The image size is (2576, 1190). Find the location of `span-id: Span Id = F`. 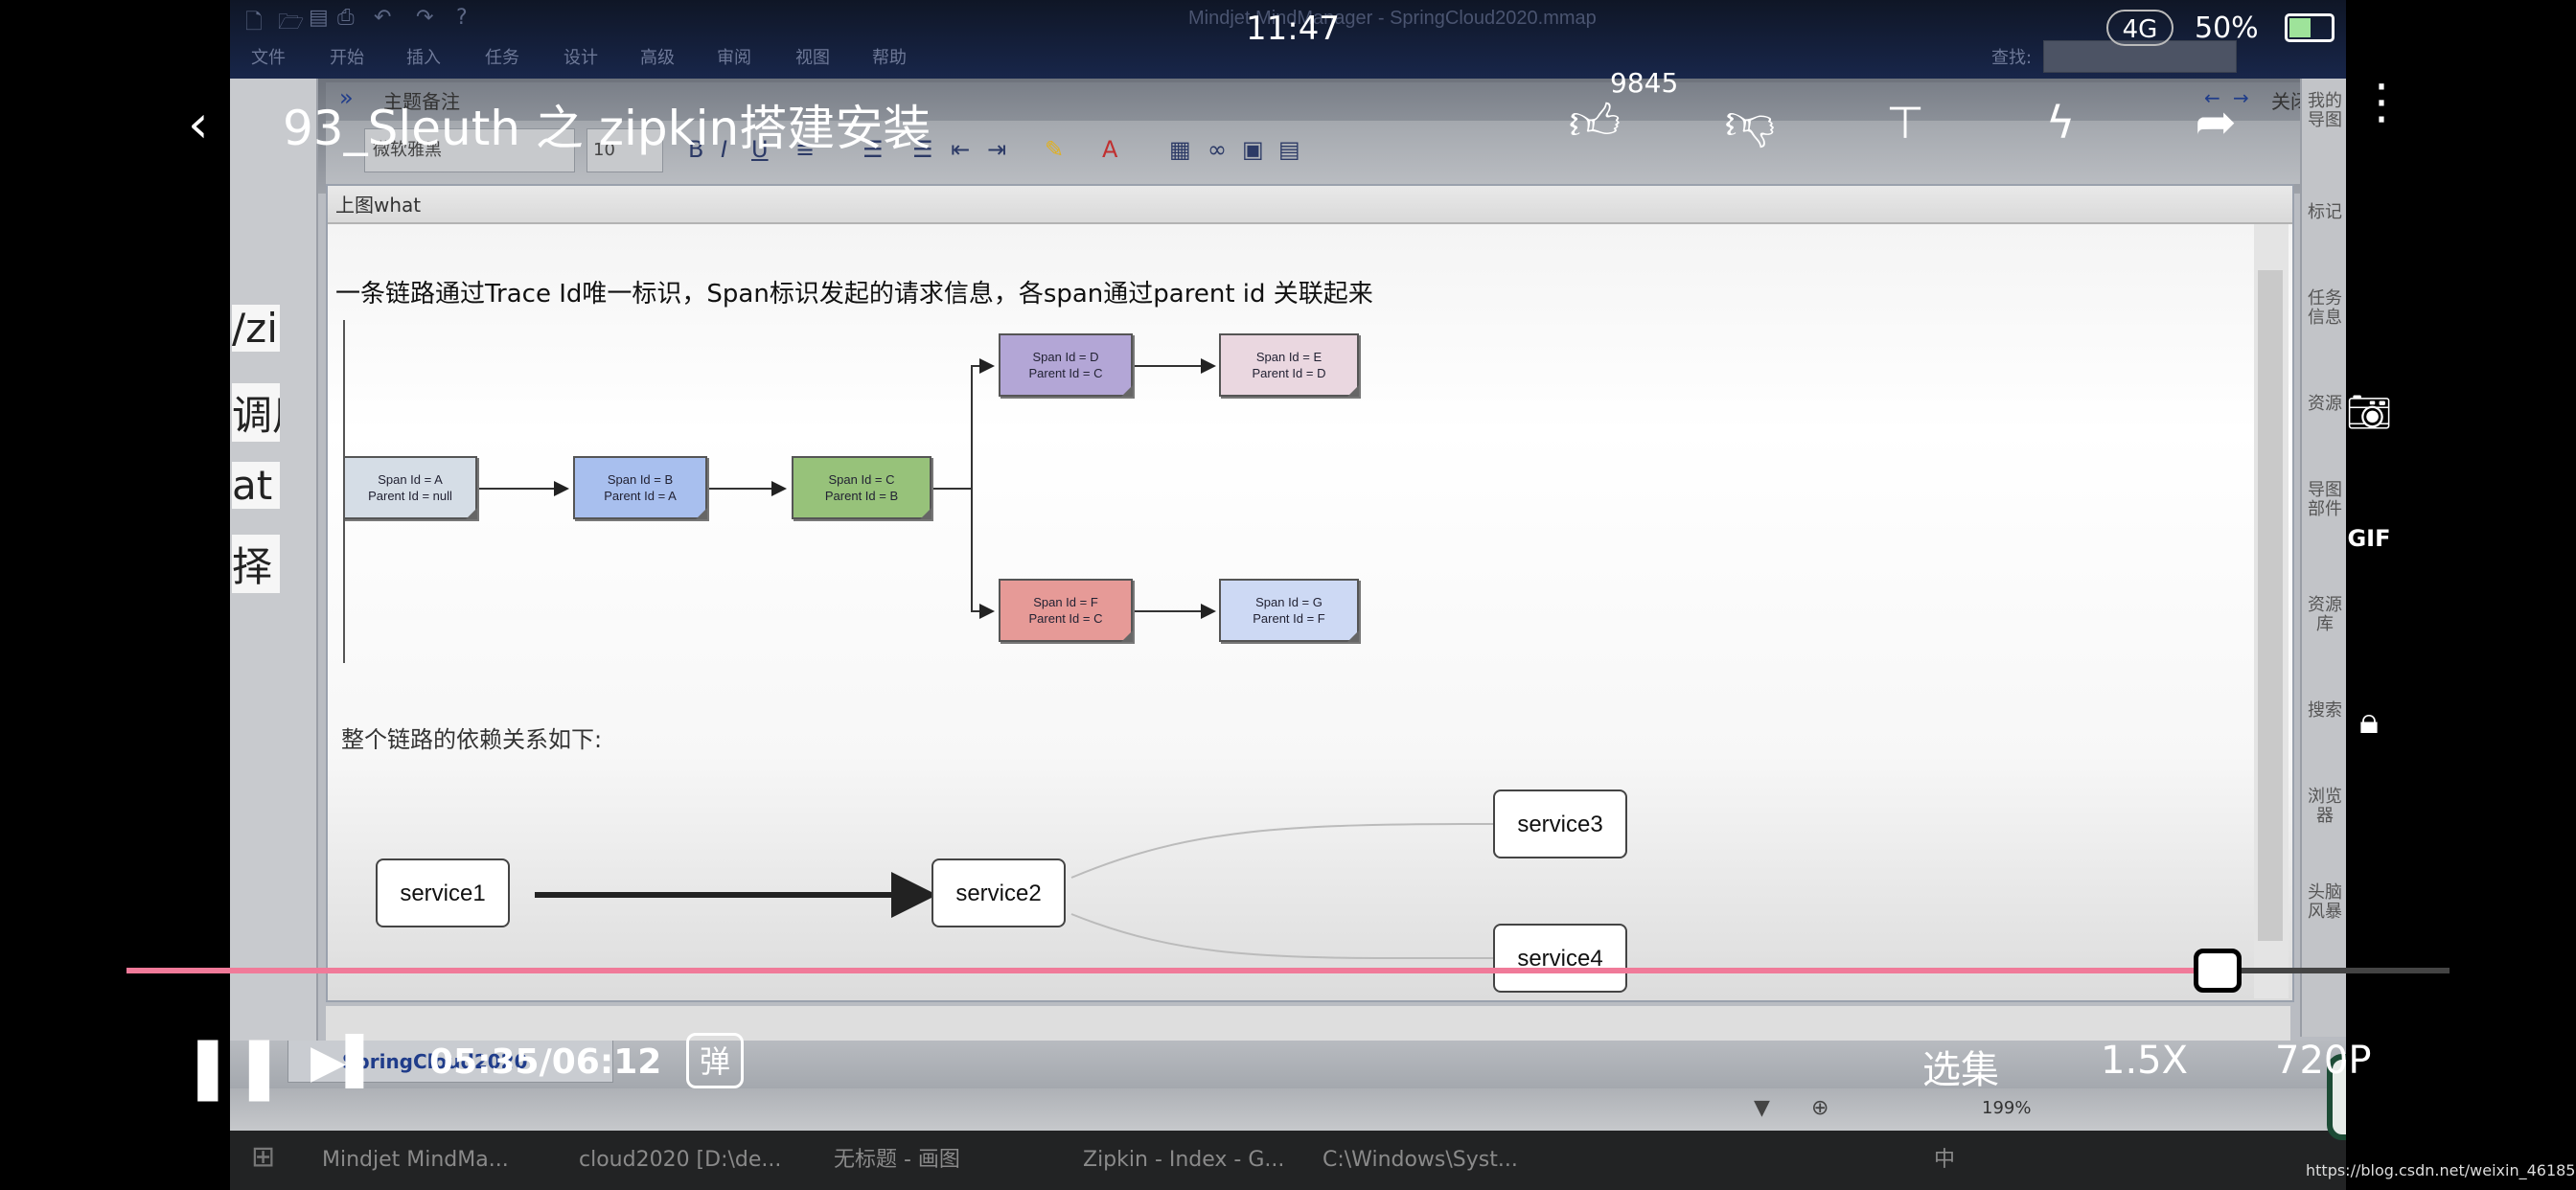

span-id: Span Id = F is located at coordinates (1065, 602).